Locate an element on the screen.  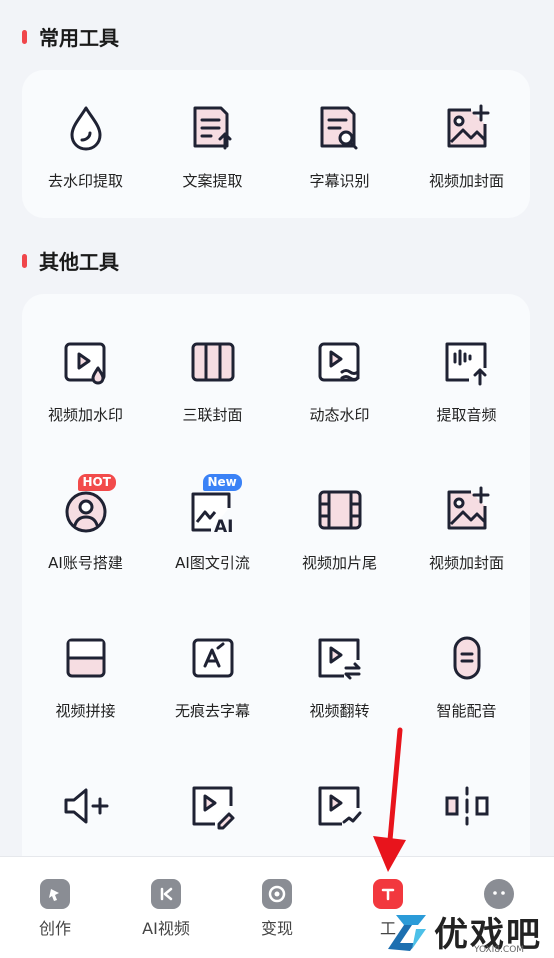
annotation-arrow is located at coordinates (389, 799).